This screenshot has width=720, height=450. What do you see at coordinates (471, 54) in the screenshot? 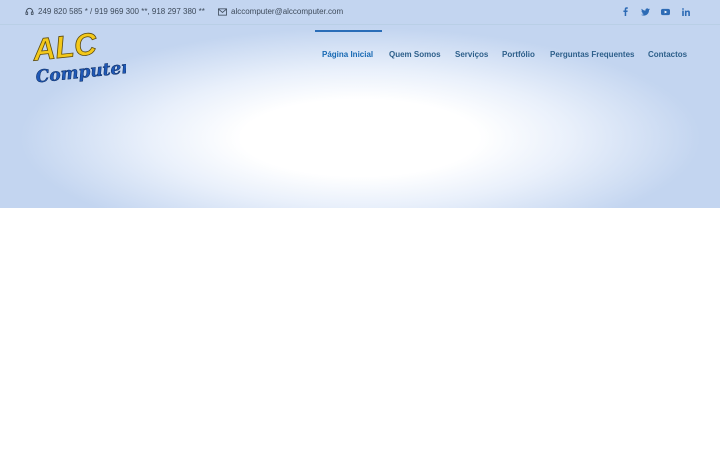
I see `nav-item-servicos: Serviços` at bounding box center [471, 54].